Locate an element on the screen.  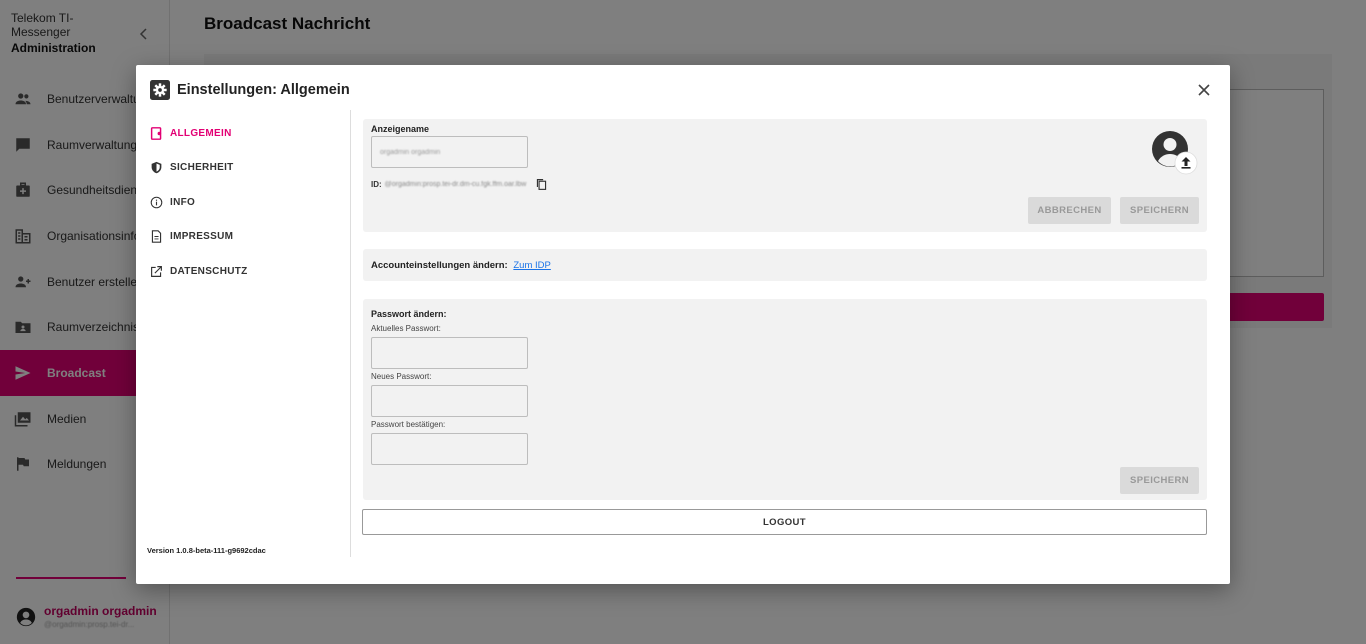
cancel-button: ABBRECHEN is located at coordinates (1069, 210).